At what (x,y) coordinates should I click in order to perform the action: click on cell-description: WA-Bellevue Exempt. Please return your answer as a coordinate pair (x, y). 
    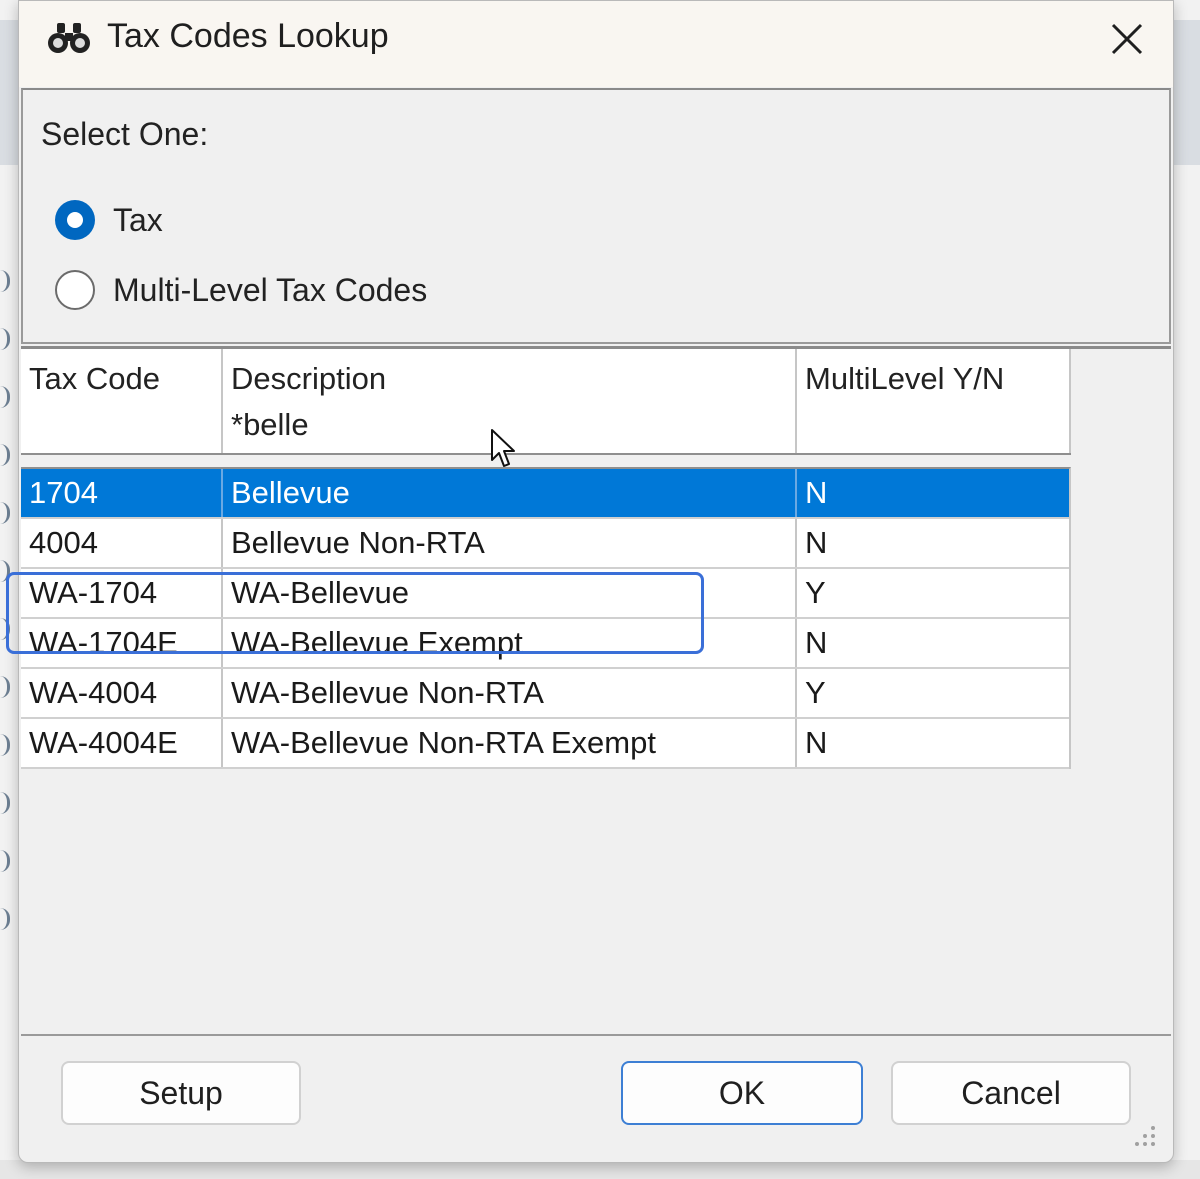
    Looking at the image, I should click on (510, 643).